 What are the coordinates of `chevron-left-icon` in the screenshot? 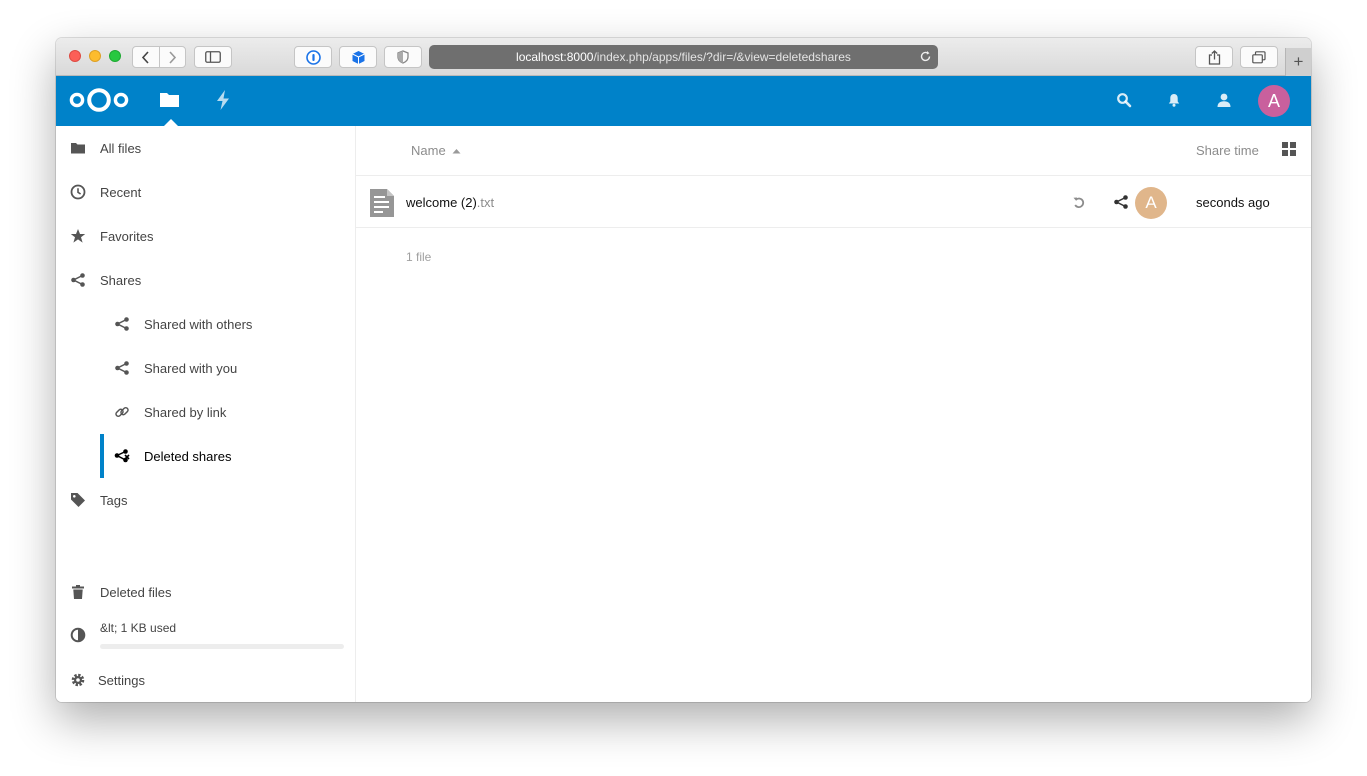 It's located at (145, 57).